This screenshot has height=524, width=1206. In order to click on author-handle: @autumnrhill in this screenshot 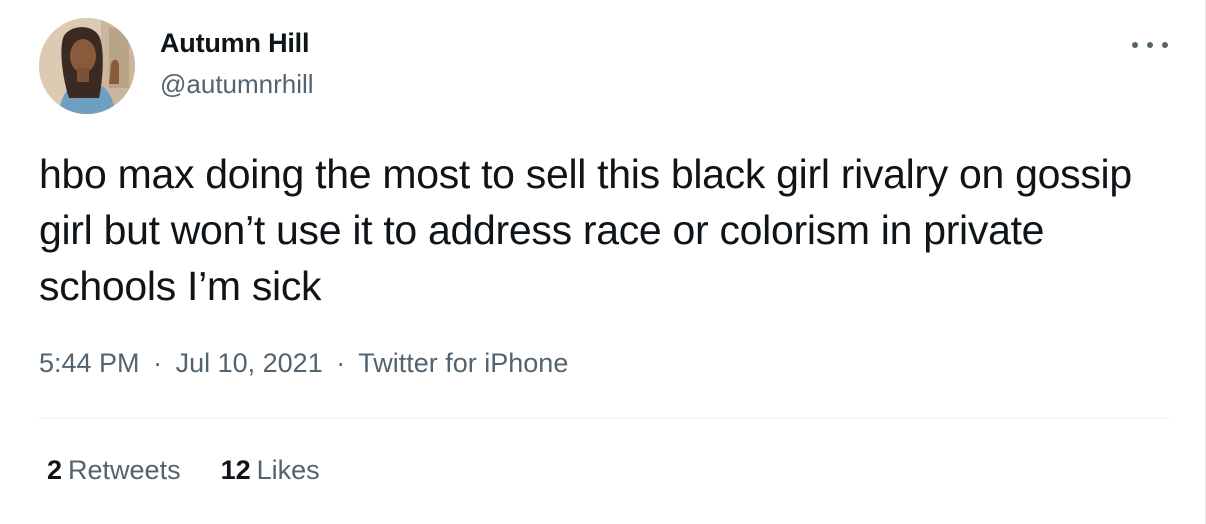, I will do `click(237, 84)`.